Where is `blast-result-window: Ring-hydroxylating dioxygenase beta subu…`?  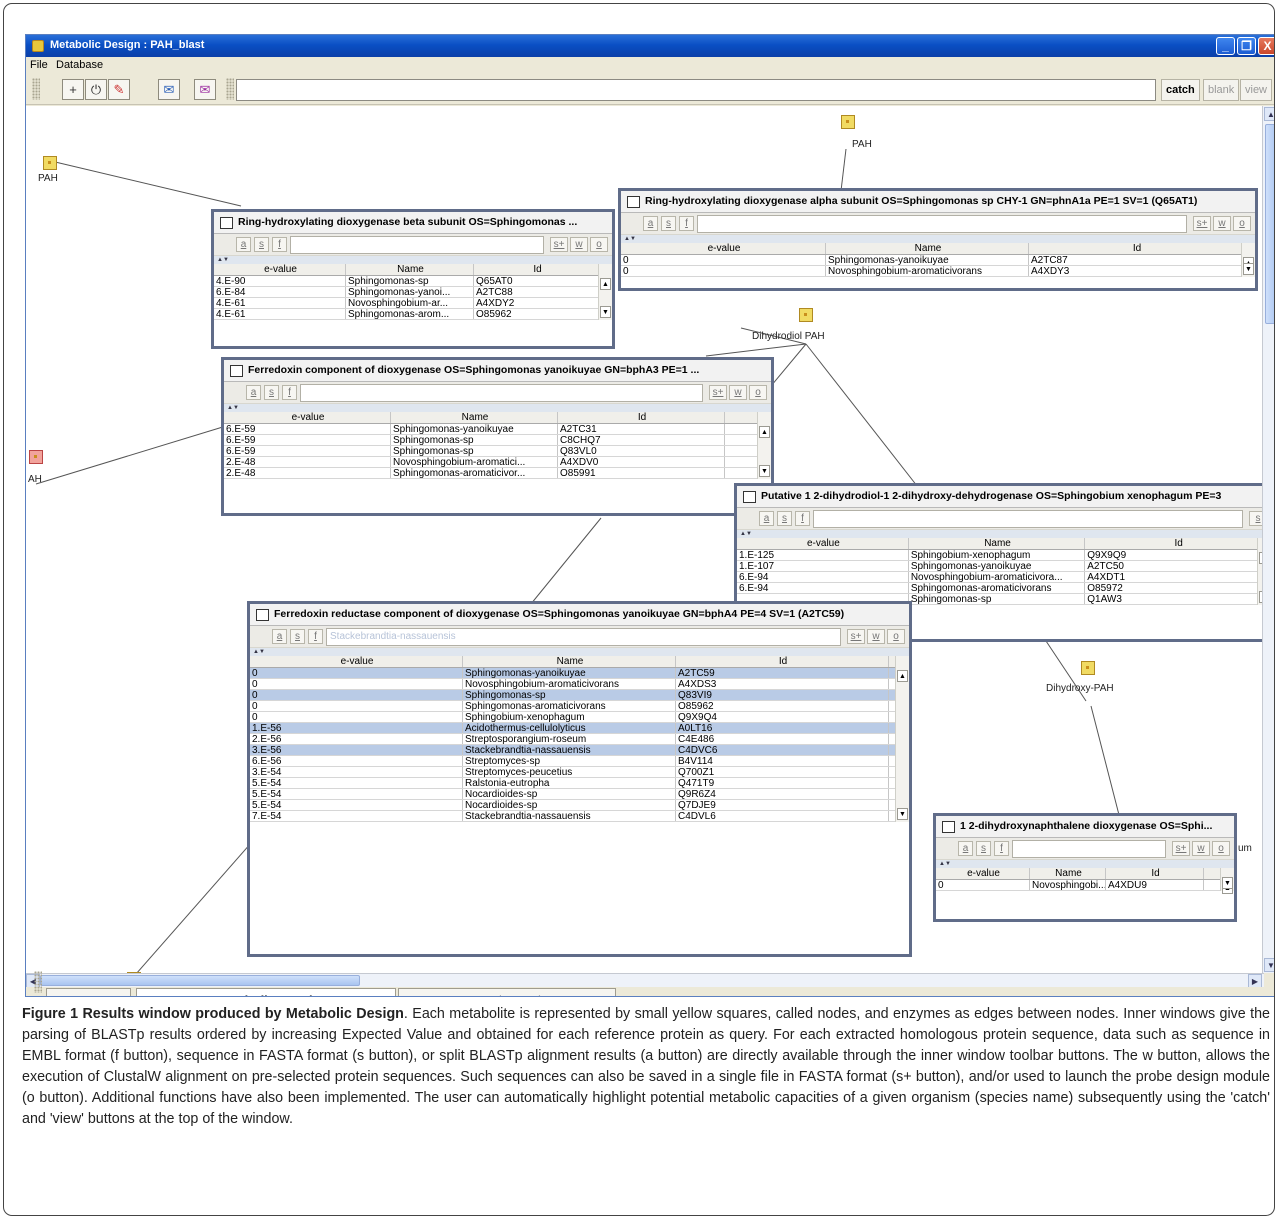
blast-result-window: Ring-hydroxylating dioxygenase beta subu… is located at coordinates (413, 279).